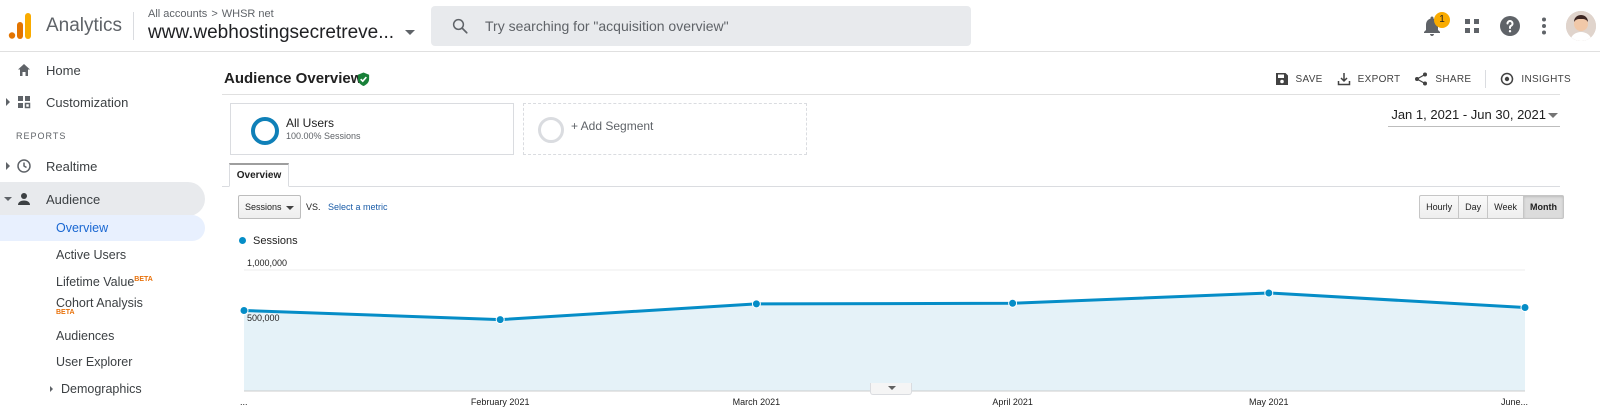  What do you see at coordinates (1012, 402) in the screenshot?
I see `x-tick-label: April 2021` at bounding box center [1012, 402].